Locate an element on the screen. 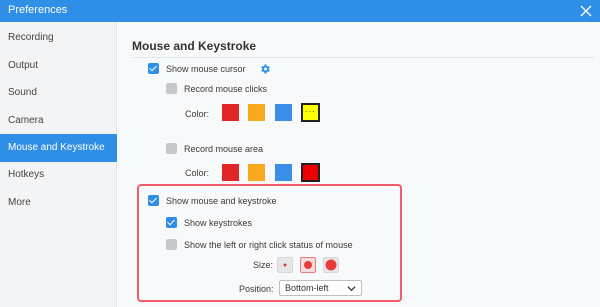  close-icon is located at coordinates (586, 11).